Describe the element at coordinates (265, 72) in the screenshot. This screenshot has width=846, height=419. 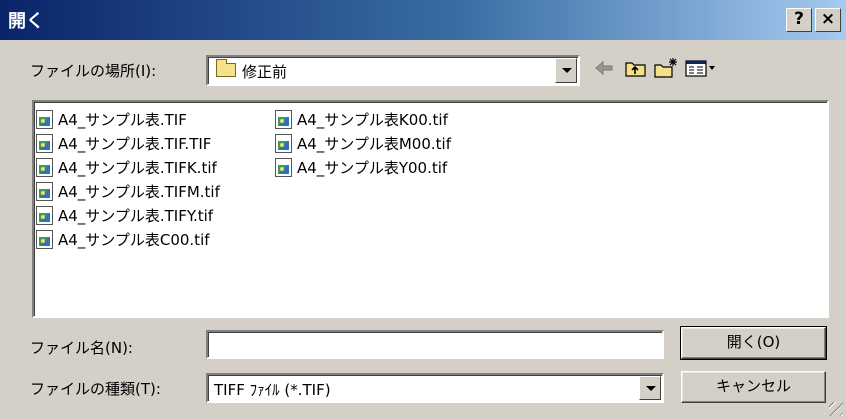
I see `look-in-value: 修正前` at that location.